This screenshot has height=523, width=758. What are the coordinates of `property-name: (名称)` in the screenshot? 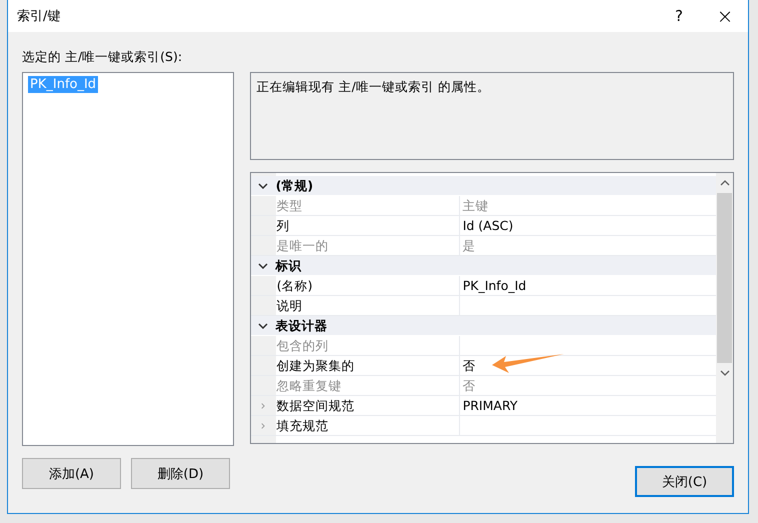 It's located at (368, 285).